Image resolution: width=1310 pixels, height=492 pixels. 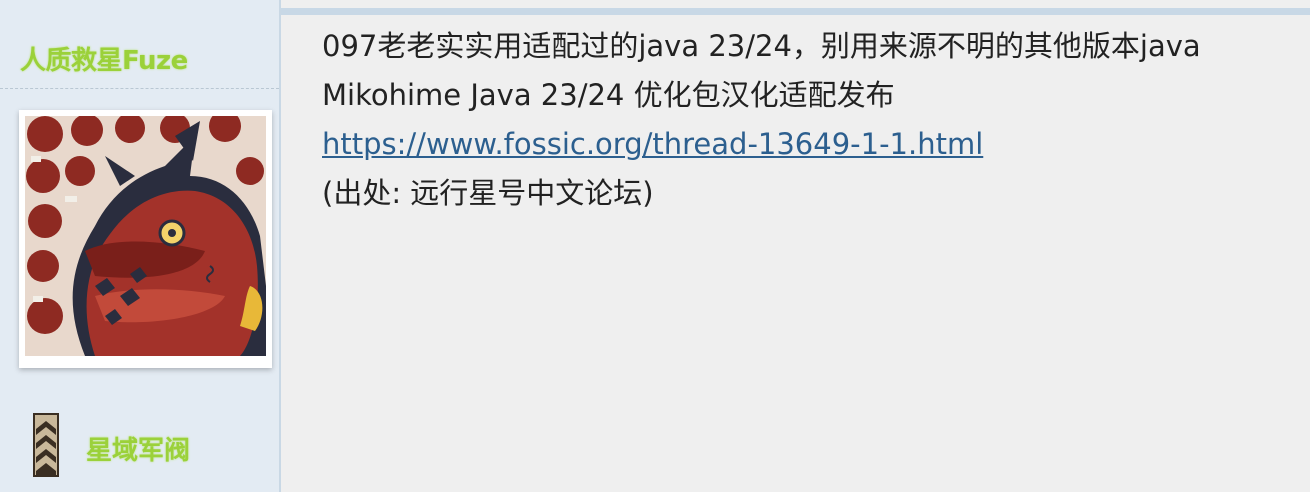 I want to click on post-source-note: (出处: 远行星号中文论坛), so click(x=488, y=193).